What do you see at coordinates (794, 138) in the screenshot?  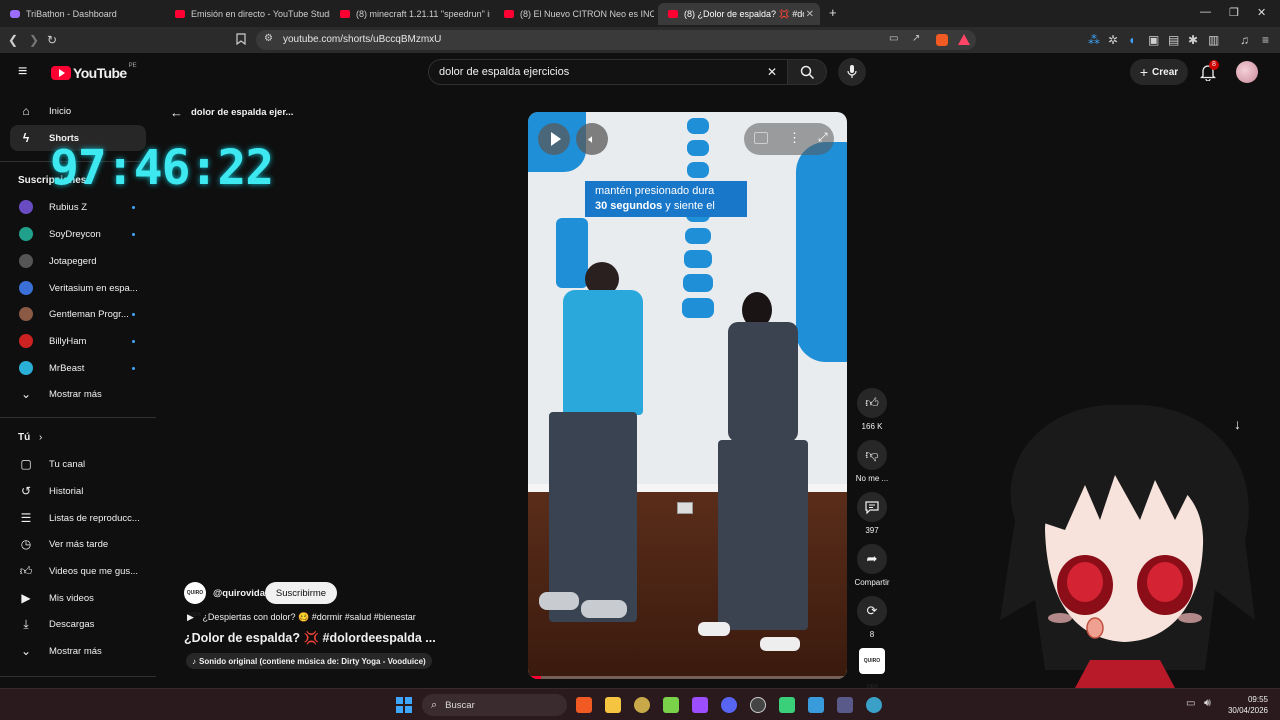 I see `more-options-icon: ⋮` at bounding box center [794, 138].